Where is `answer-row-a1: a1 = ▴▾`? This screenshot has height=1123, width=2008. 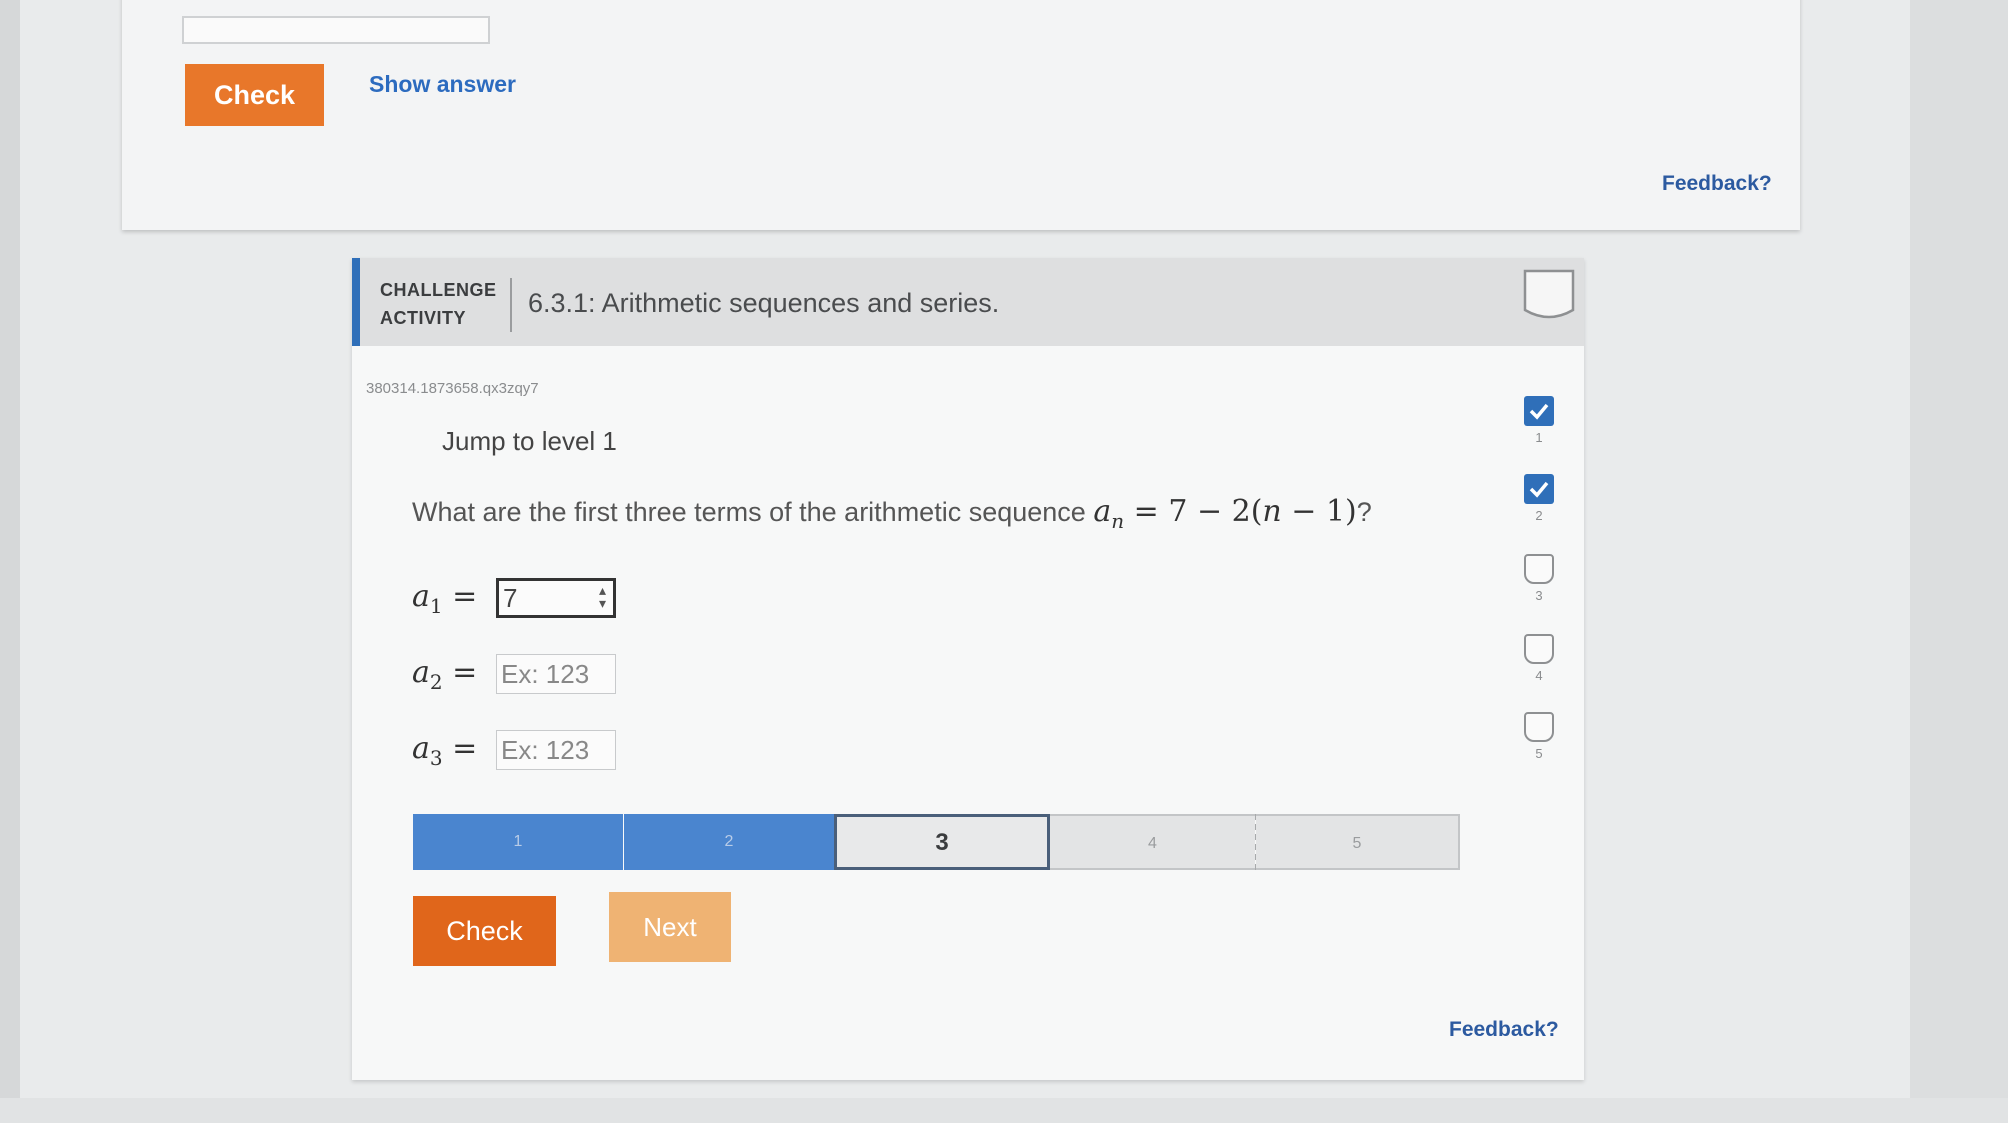
answer-row-a1: a1 = ▴▾ is located at coordinates (514, 598).